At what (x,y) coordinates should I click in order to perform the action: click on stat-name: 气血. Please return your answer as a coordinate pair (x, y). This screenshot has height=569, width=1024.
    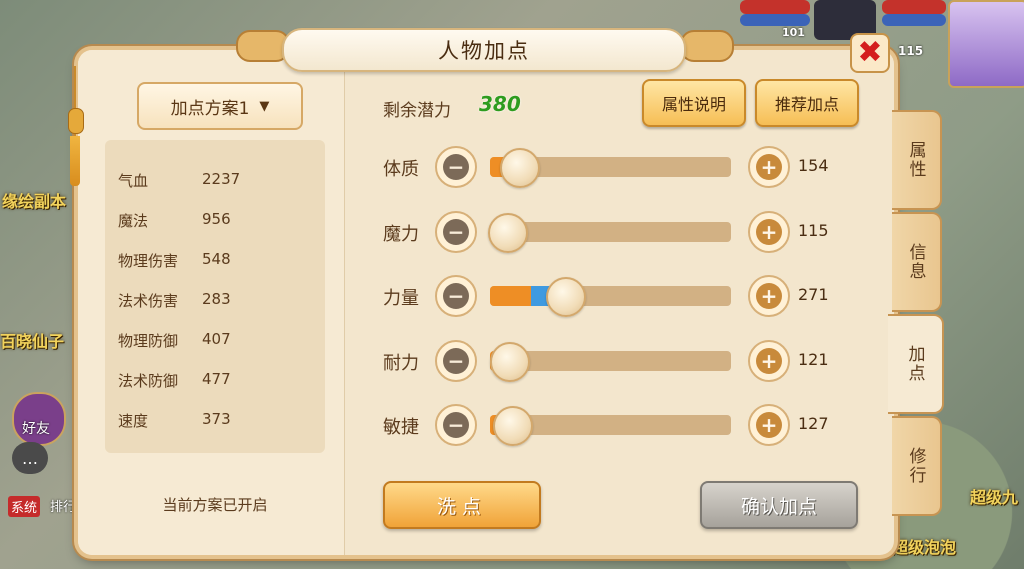
    Looking at the image, I should click on (153, 180).